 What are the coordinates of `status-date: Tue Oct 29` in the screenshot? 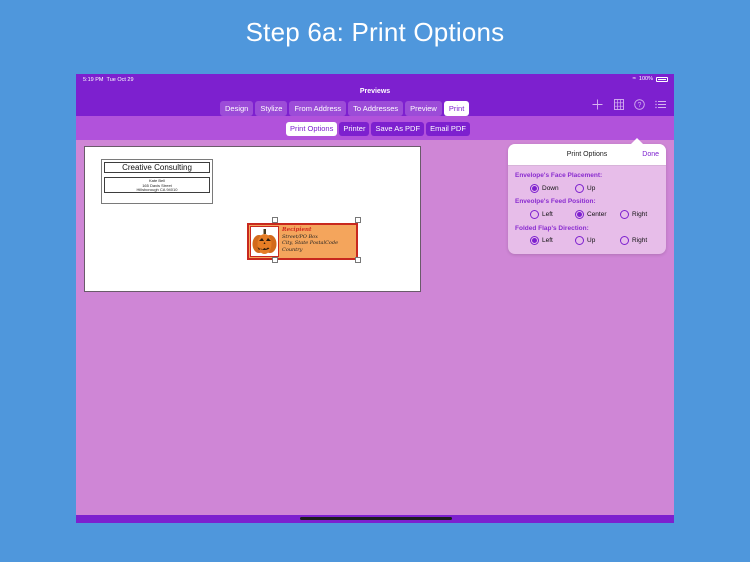 It's located at (120, 80).